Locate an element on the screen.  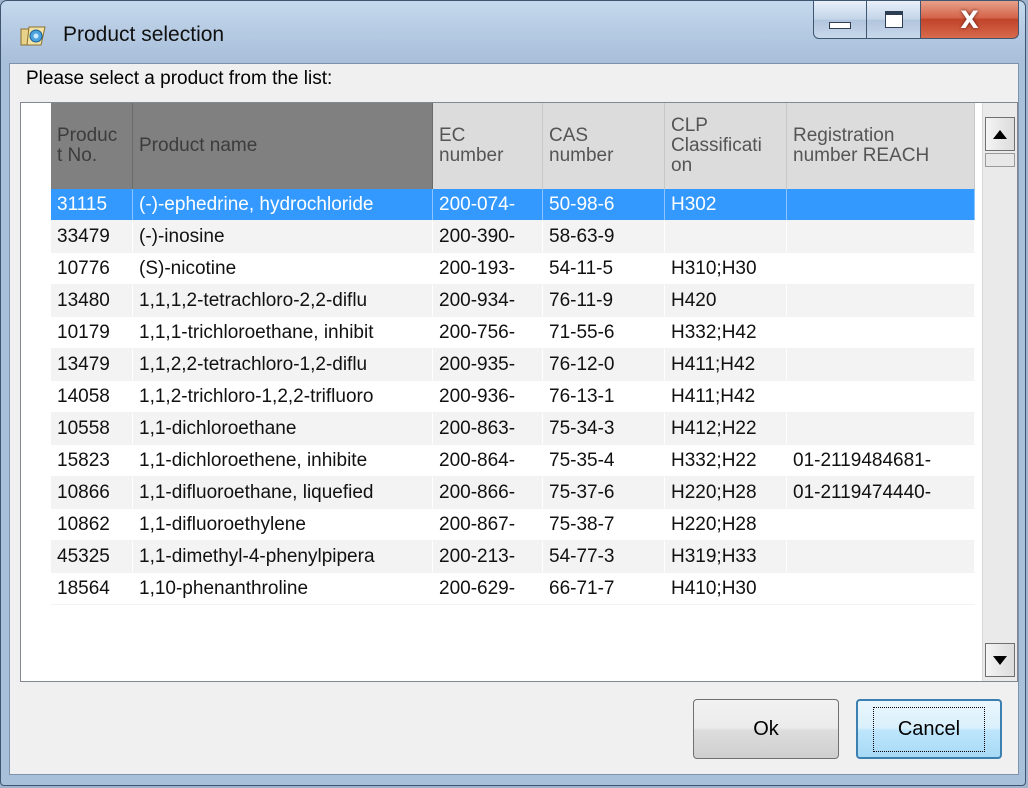
col-clp-classification-cell: H332;H22 is located at coordinates (726, 460).